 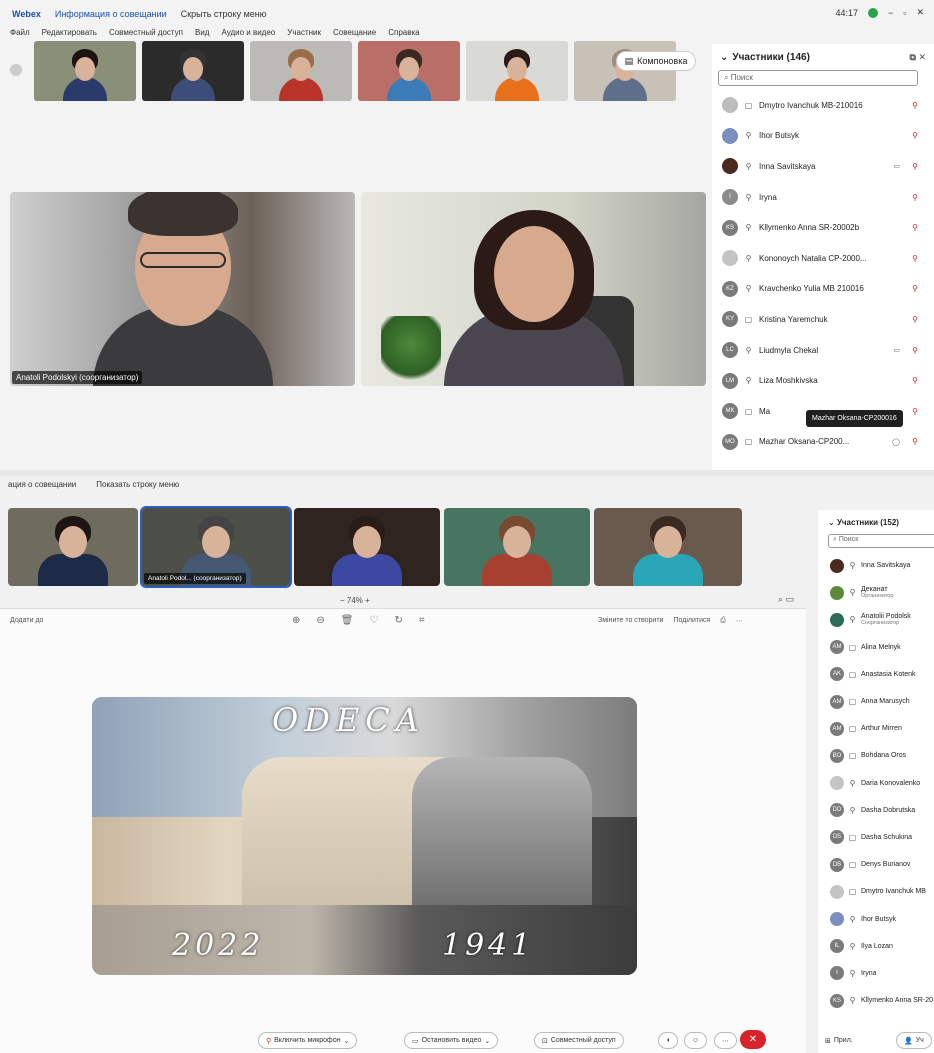 What do you see at coordinates (876, 674) in the screenshot?
I see `participant-row: AK ▢ Anastasia Kotenk` at bounding box center [876, 674].